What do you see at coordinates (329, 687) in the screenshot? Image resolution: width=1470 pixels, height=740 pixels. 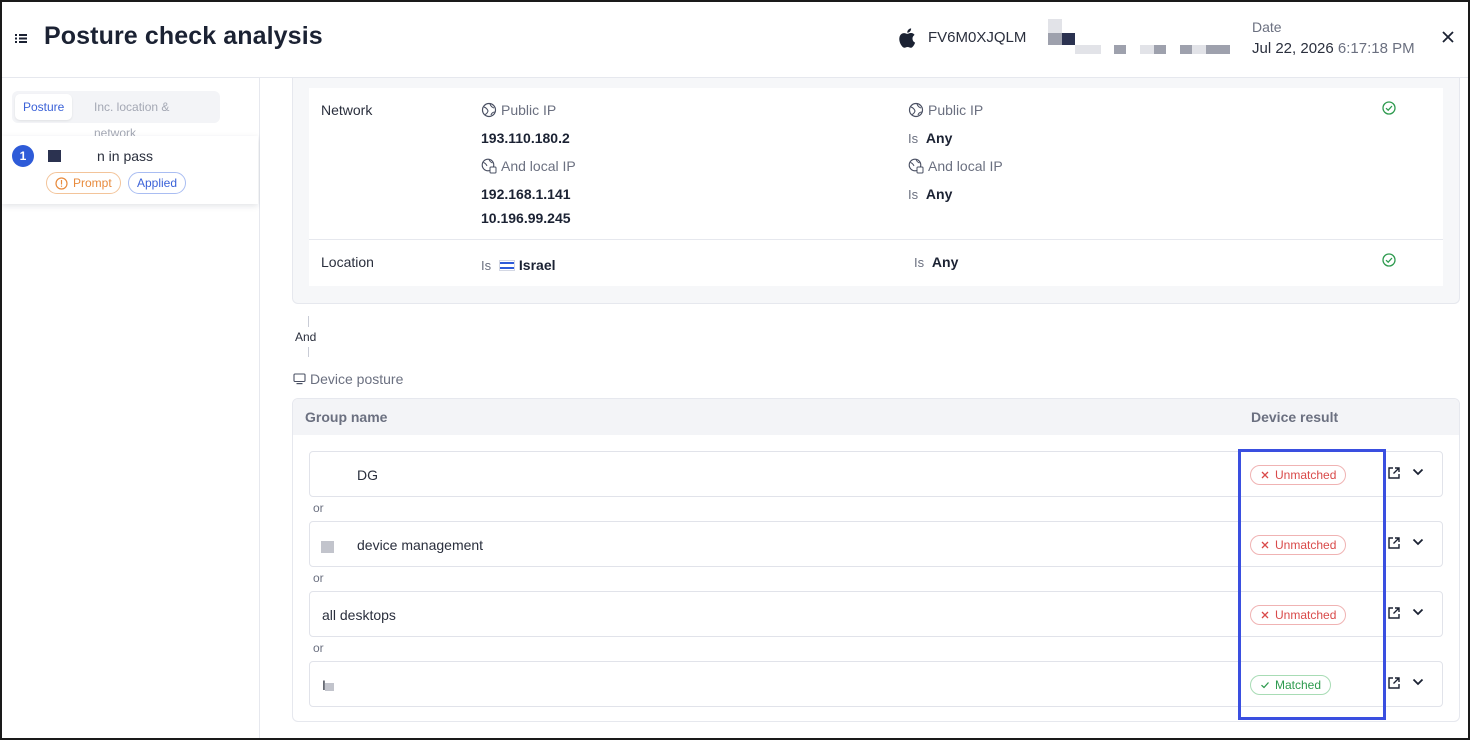 I see `redacted-group-name` at bounding box center [329, 687].